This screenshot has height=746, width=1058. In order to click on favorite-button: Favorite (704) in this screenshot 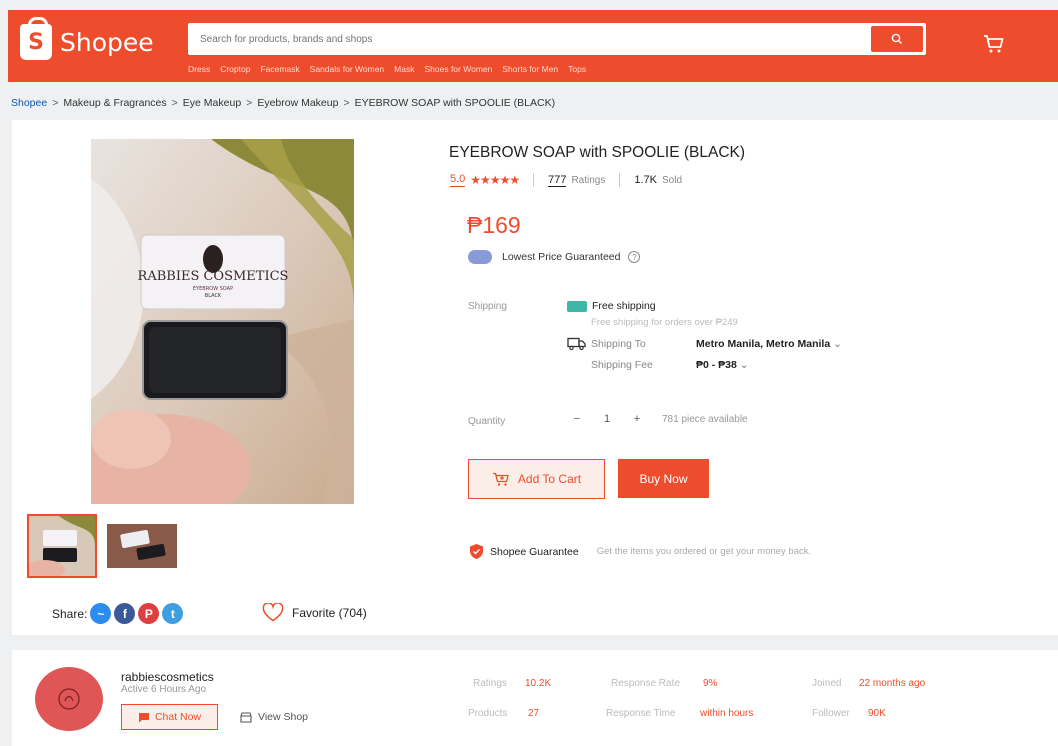, I will do `click(314, 612)`.